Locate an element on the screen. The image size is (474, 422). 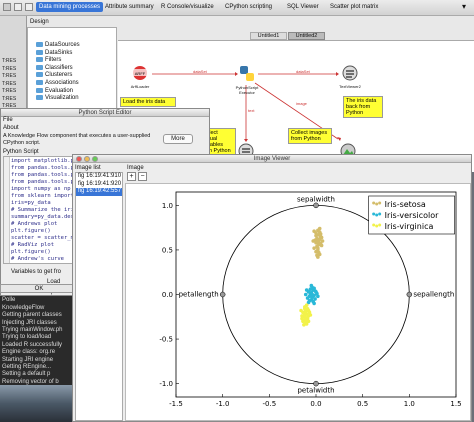
tab-label: Scatter plot matrix is located at coordinates (354, 7).